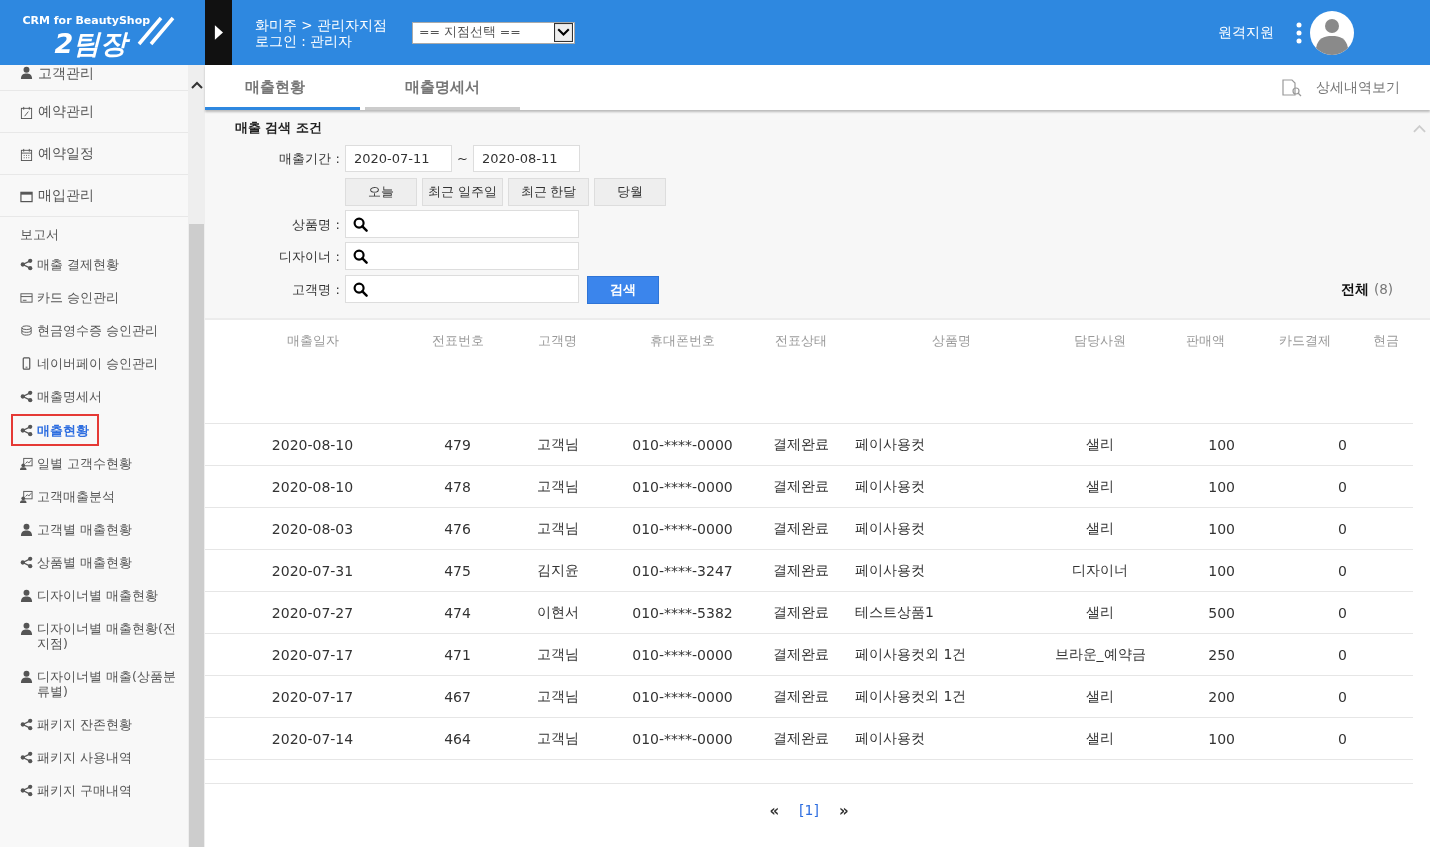 The width and height of the screenshot is (1430, 847). What do you see at coordinates (26, 330) in the screenshot?
I see `coins-icon` at bounding box center [26, 330].